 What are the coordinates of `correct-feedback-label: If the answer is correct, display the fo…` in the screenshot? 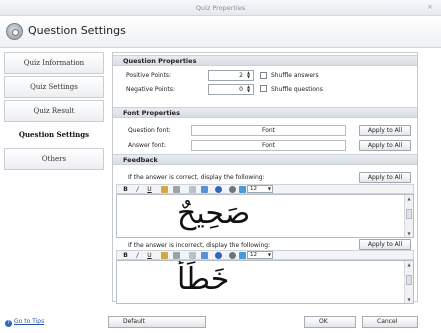 It's located at (196, 177).